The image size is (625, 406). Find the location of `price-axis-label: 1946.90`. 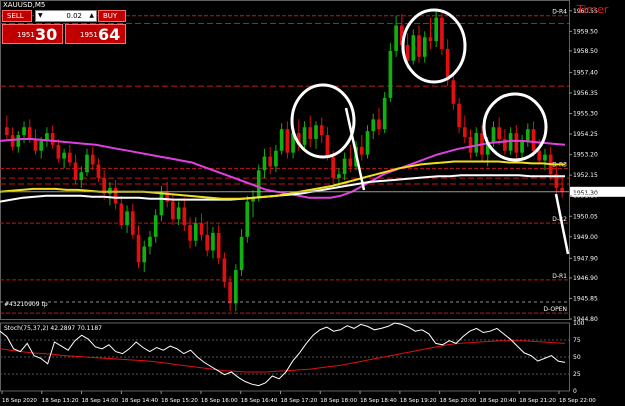

price-axis-label: 1946.90 is located at coordinates (585, 278).